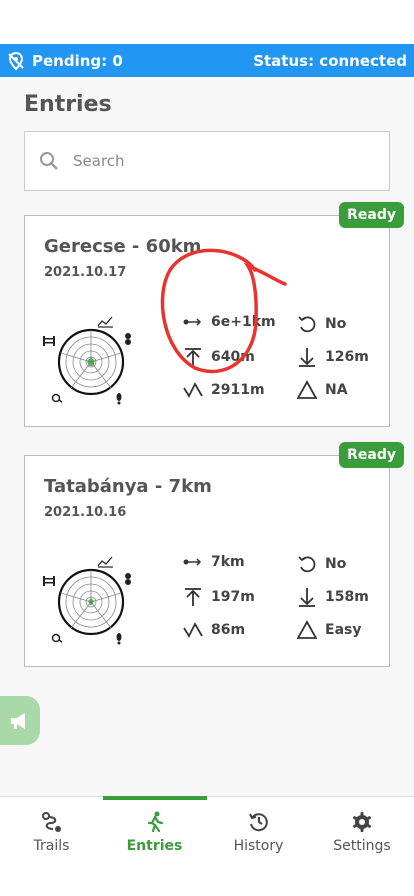 Image resolution: width=414 pixels, height=896 pixels. Describe the element at coordinates (49, 161) in the screenshot. I see `search-icon` at that location.